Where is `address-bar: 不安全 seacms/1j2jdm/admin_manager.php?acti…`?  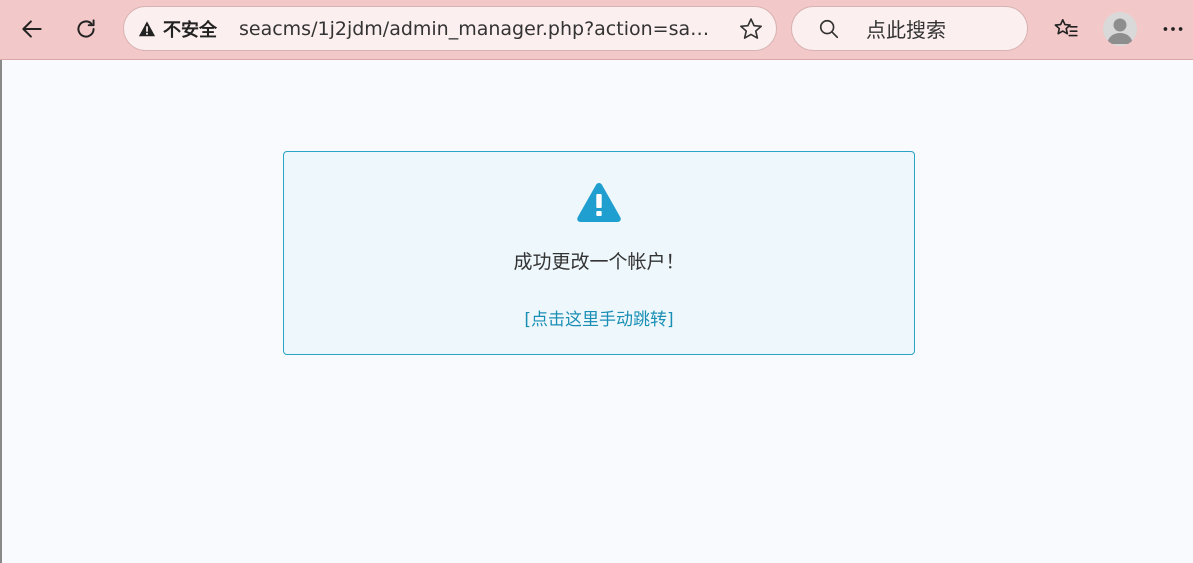 address-bar: 不安全 seacms/1j2jdm/admin_manager.php?acti… is located at coordinates (450, 28).